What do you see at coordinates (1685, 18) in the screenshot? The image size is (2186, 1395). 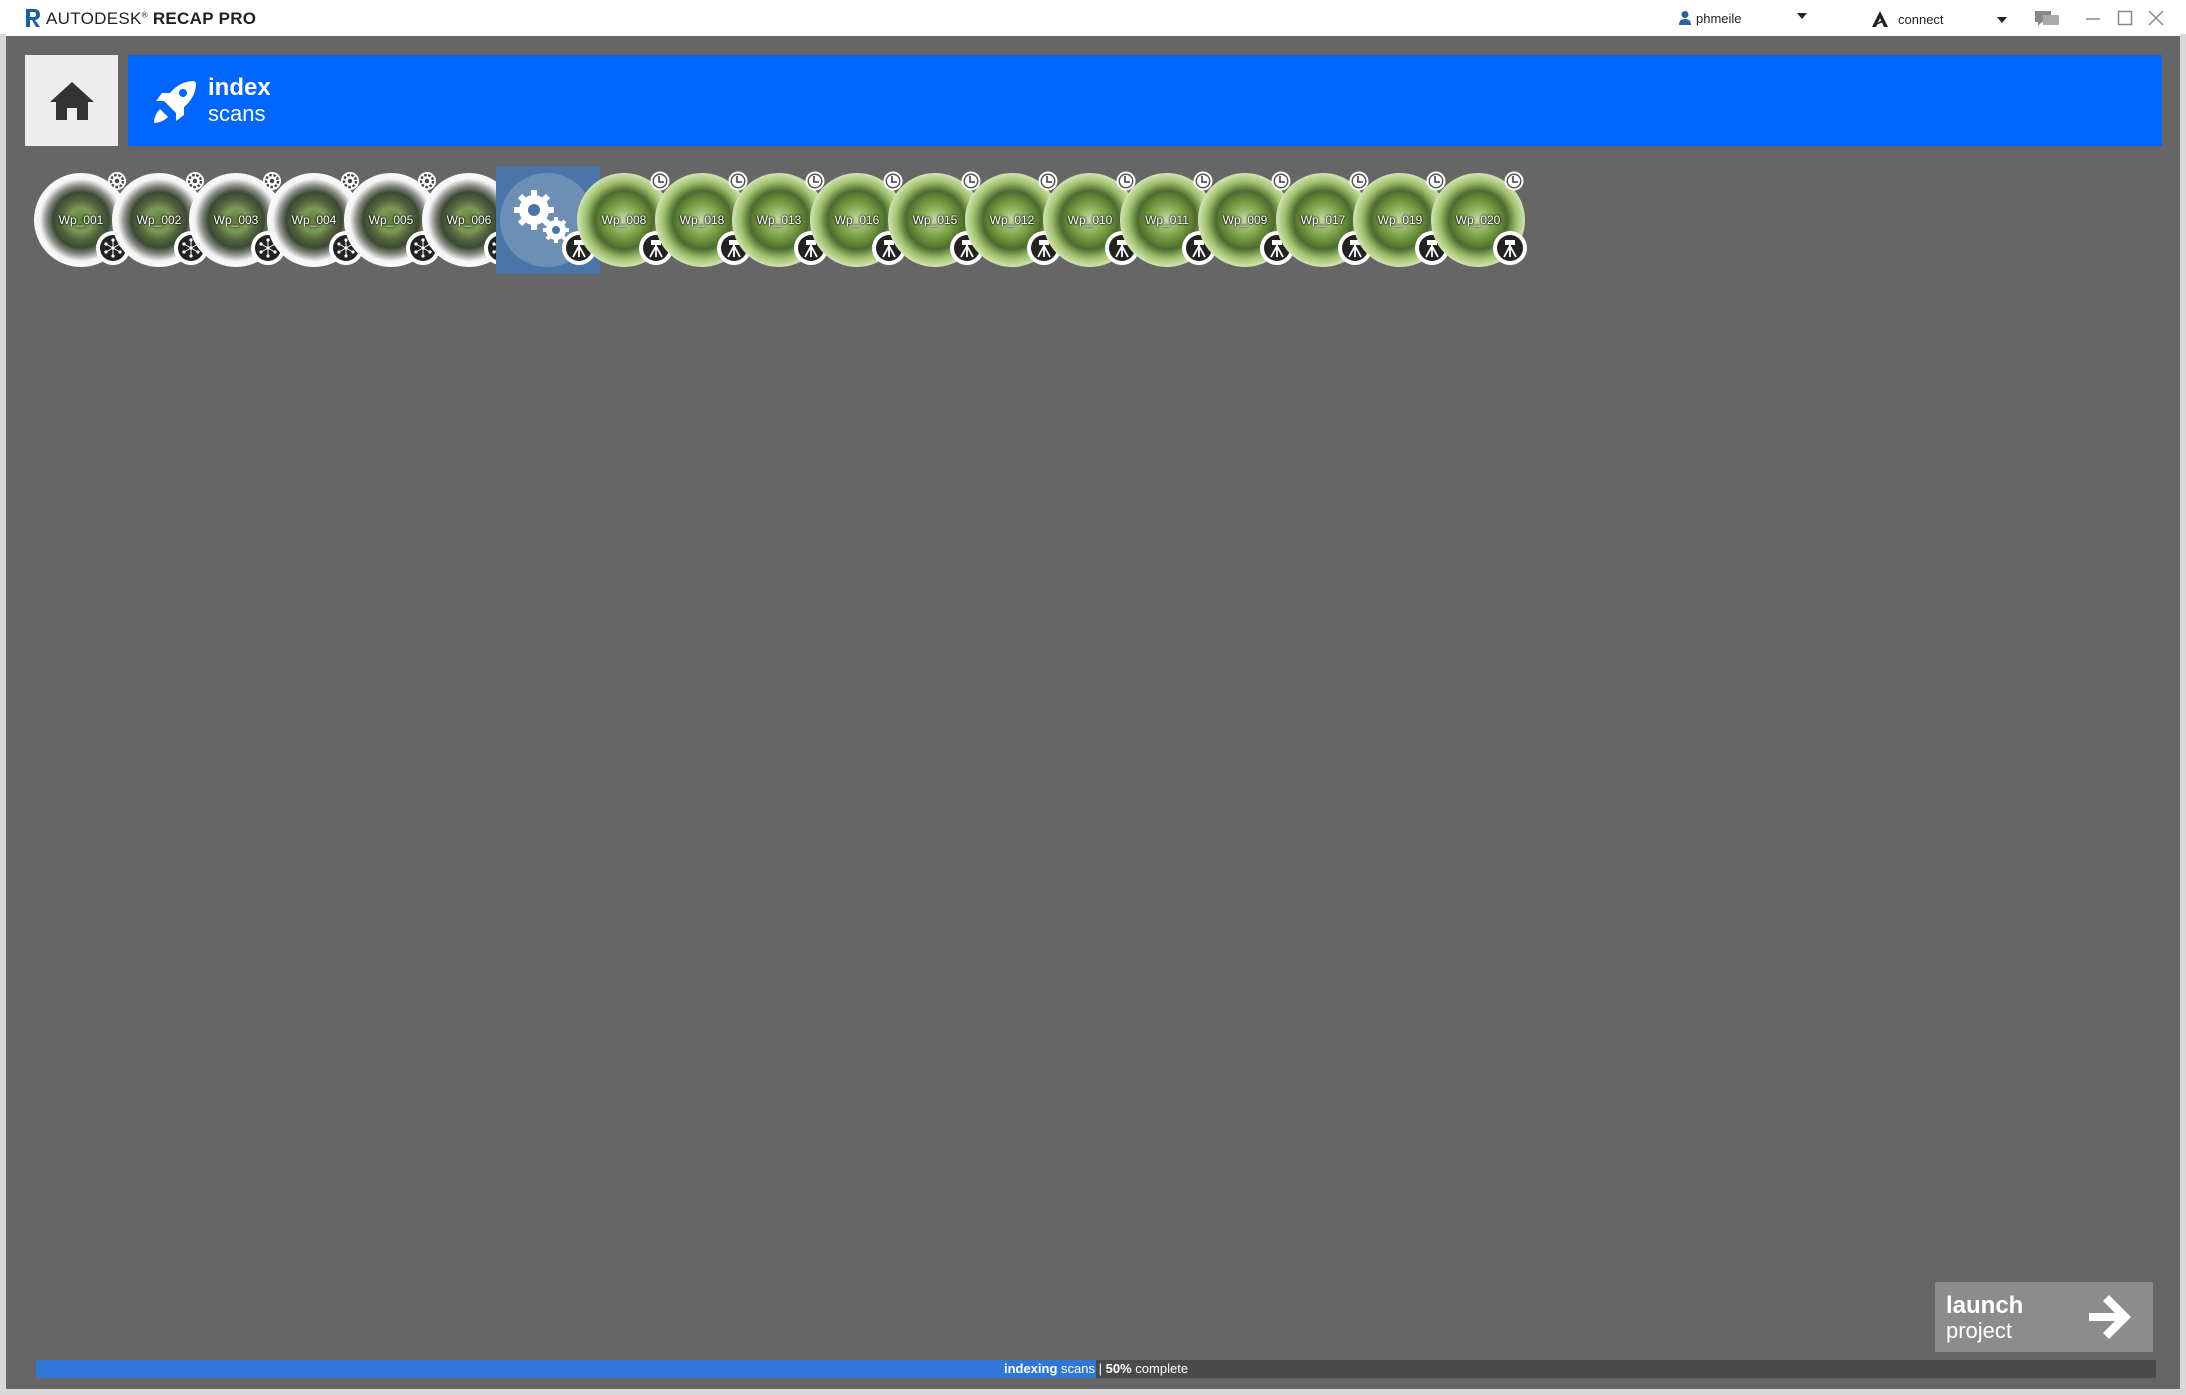 I see `user-icon` at bounding box center [1685, 18].